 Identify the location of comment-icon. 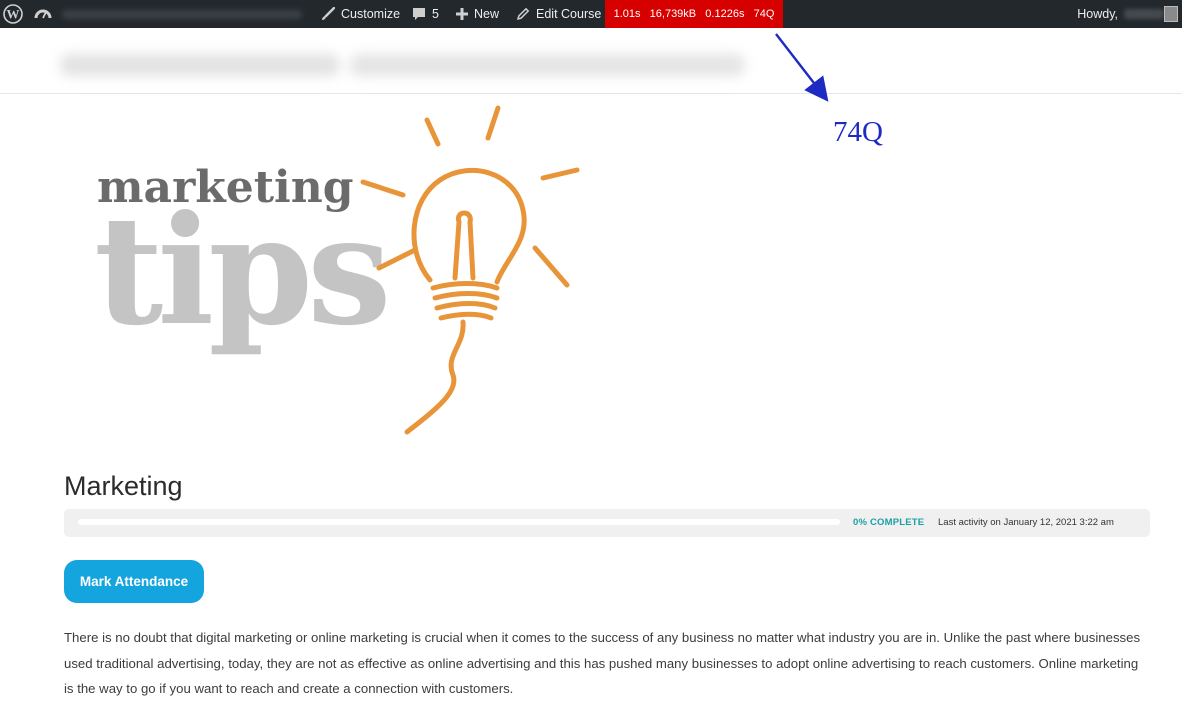
(419, 14).